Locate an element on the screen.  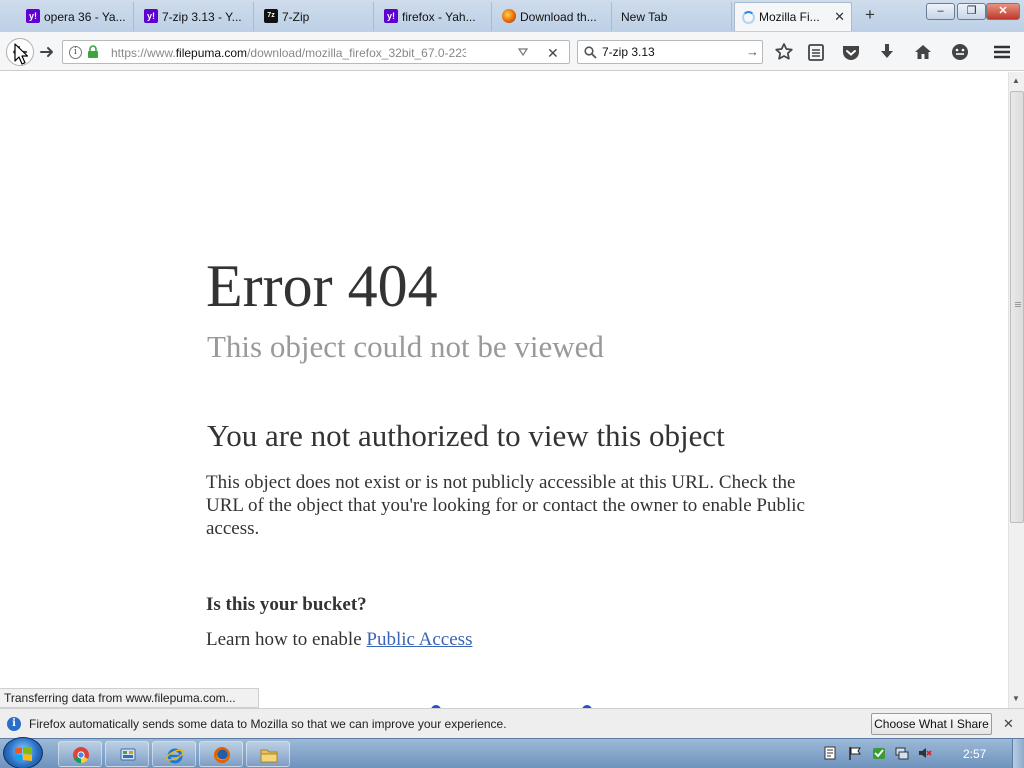
tab-label: 7-Zip is located at coordinates (296, 16).